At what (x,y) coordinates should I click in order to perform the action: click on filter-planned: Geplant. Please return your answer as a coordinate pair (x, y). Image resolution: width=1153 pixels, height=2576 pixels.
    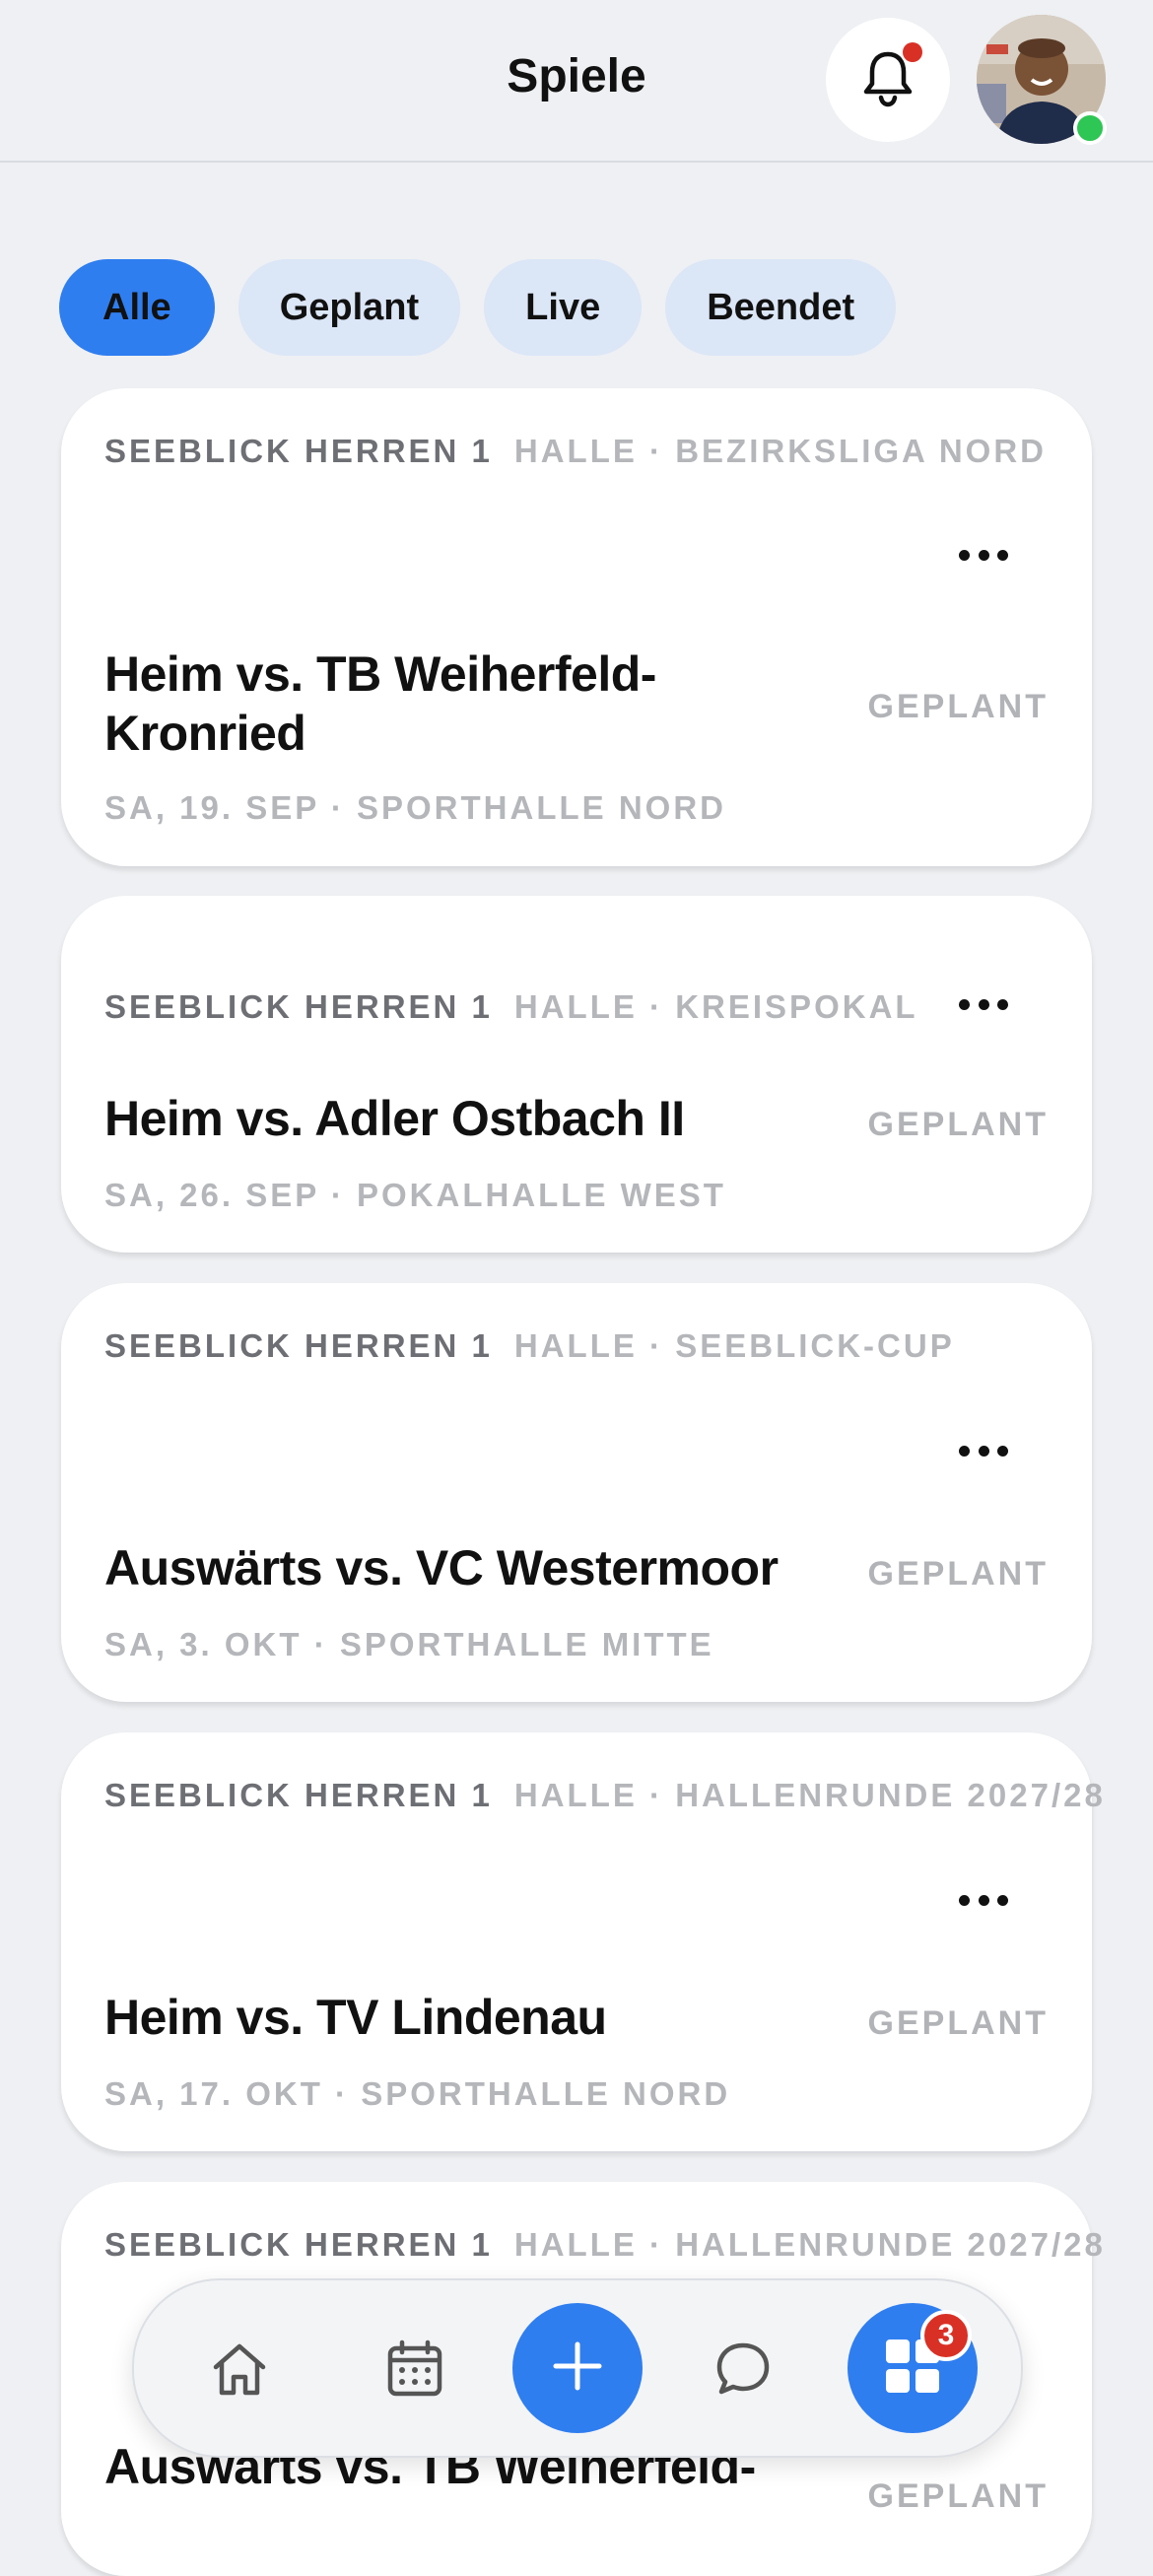
    Looking at the image, I should click on (349, 307).